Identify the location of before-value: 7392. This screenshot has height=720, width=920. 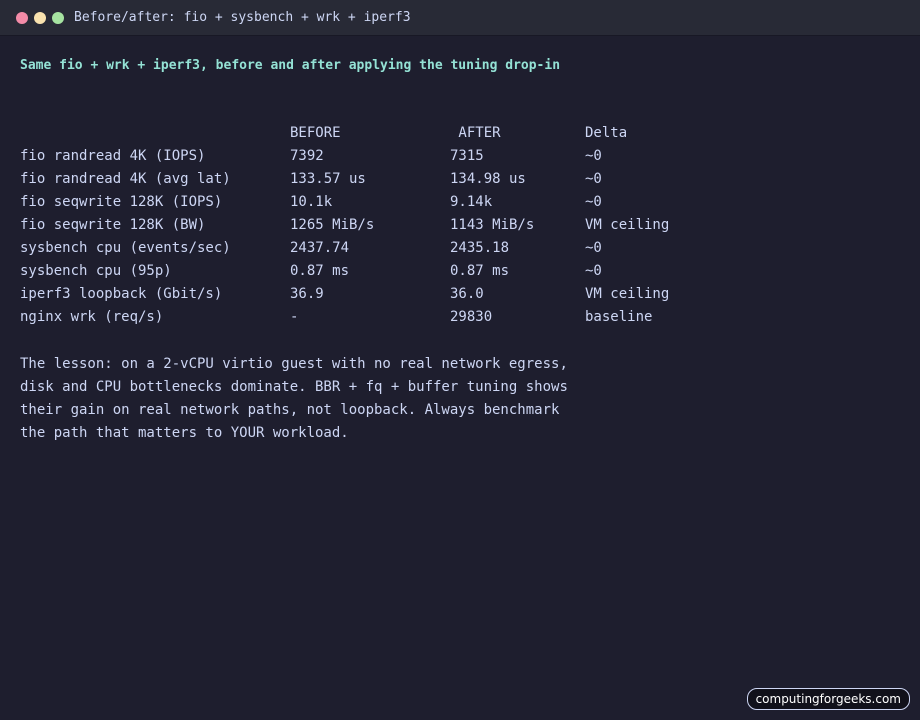
(307, 156).